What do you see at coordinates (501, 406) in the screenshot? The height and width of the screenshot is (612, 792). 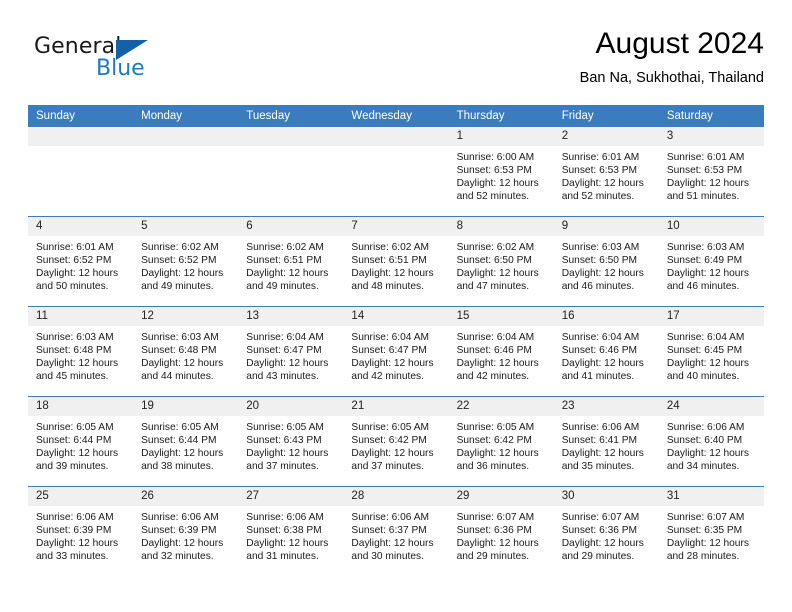 I see `day-number: 22` at bounding box center [501, 406].